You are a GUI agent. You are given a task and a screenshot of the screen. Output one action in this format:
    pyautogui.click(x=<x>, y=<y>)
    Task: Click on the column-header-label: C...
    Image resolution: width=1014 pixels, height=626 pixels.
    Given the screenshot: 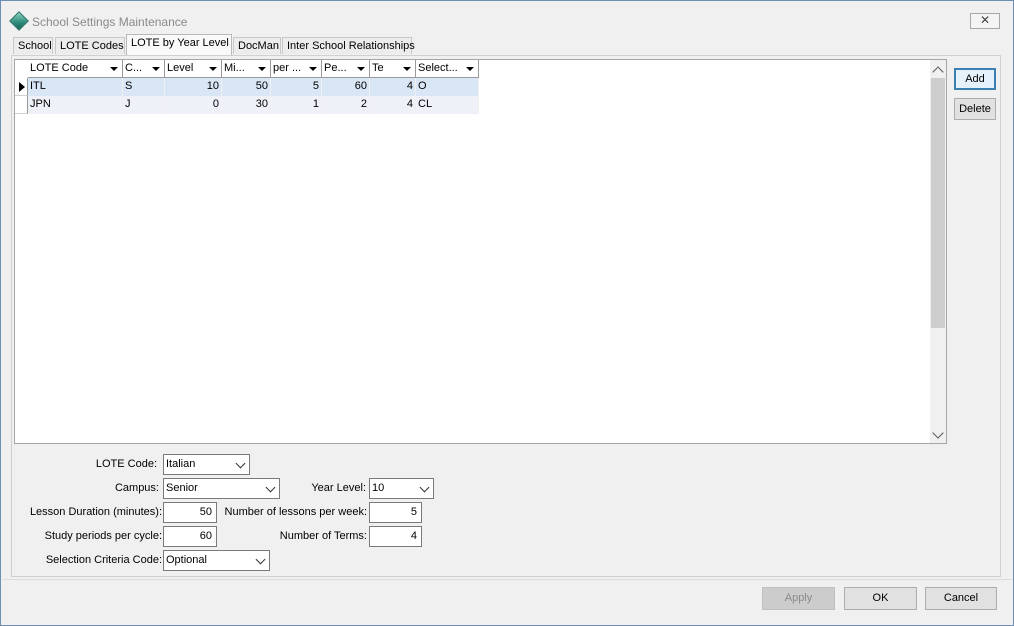 What is the action you would take?
    pyautogui.click(x=134, y=68)
    